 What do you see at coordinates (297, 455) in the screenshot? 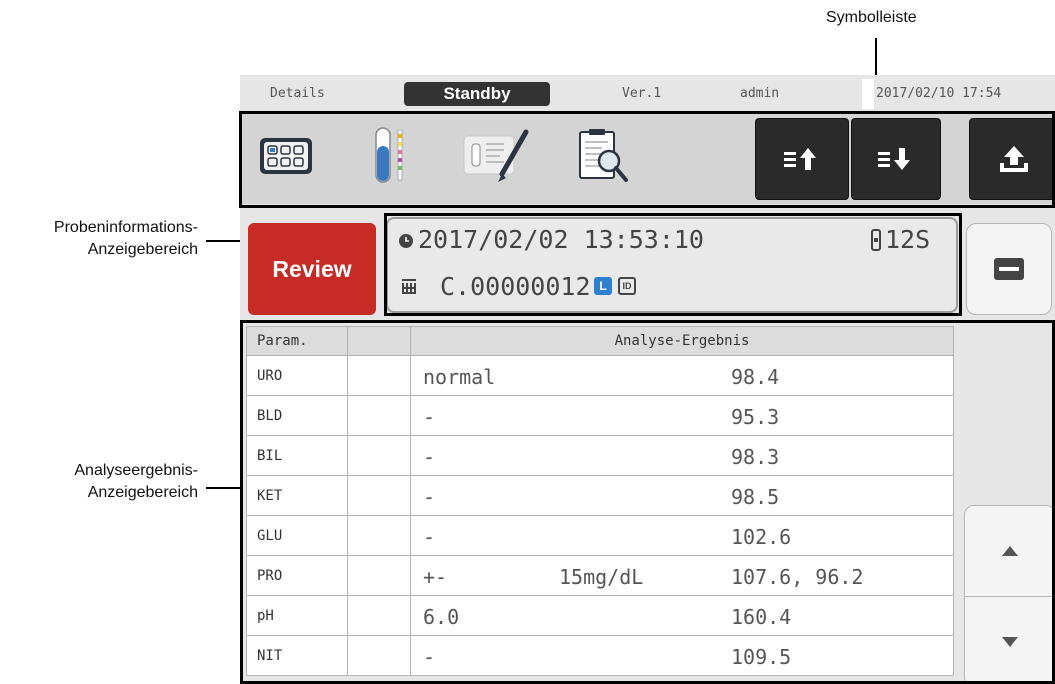
I see `param-cell: BIL` at bounding box center [297, 455].